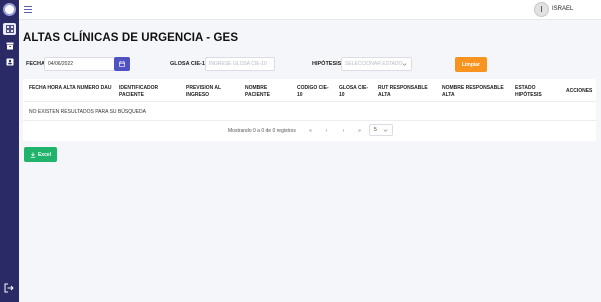 The image size is (601, 302). Describe the element at coordinates (315, 91) in the screenshot. I see `column-header: CODIGO CIE-10` at that location.